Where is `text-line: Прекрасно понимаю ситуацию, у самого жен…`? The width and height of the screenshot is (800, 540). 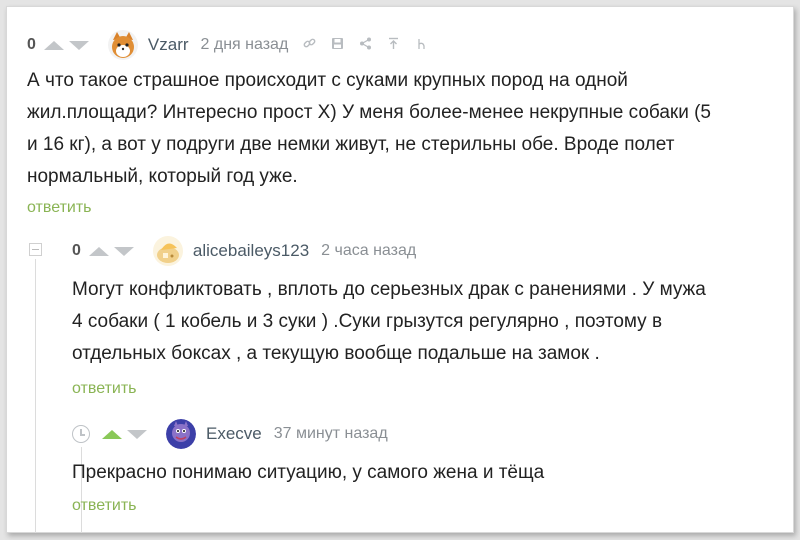
text-line: Прекрасно понимаю ситуацию, у самого жен… is located at coordinates (308, 472).